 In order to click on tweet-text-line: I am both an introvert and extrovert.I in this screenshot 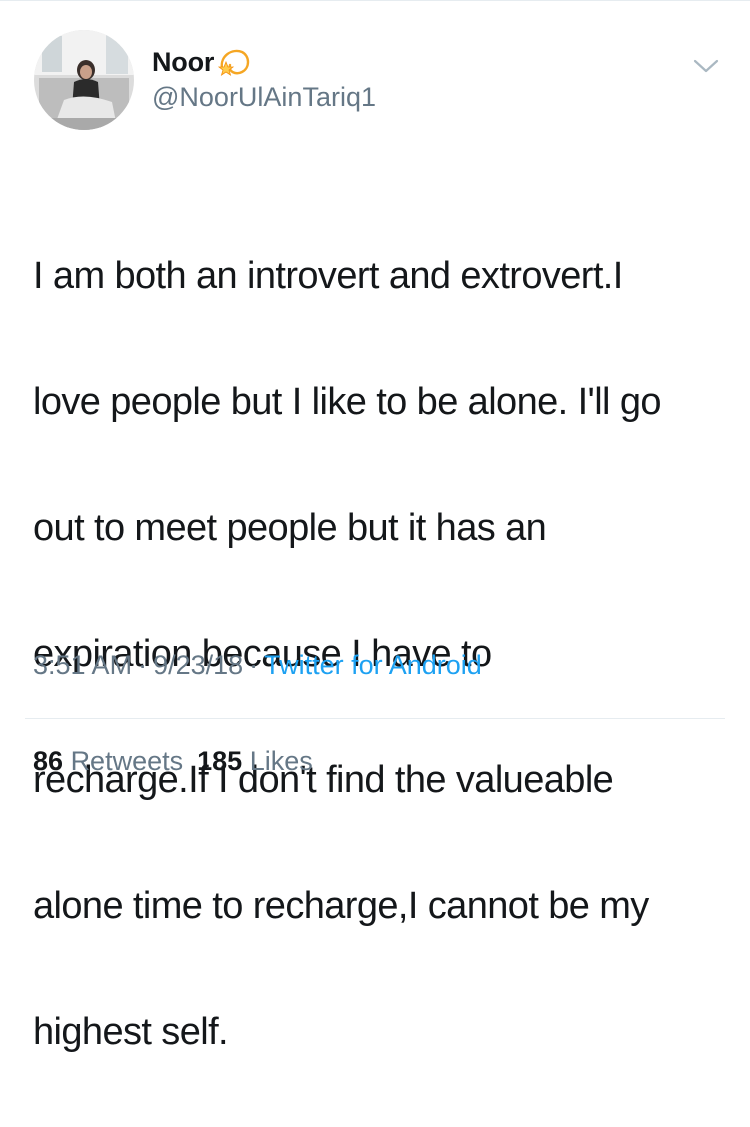, I will do `click(328, 276)`.